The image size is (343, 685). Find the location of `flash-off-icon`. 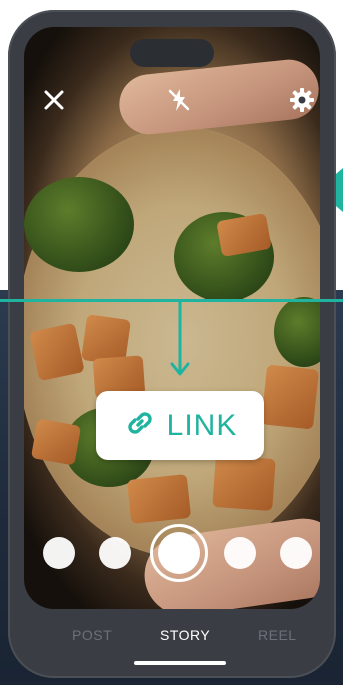

flash-off-icon is located at coordinates (179, 100).